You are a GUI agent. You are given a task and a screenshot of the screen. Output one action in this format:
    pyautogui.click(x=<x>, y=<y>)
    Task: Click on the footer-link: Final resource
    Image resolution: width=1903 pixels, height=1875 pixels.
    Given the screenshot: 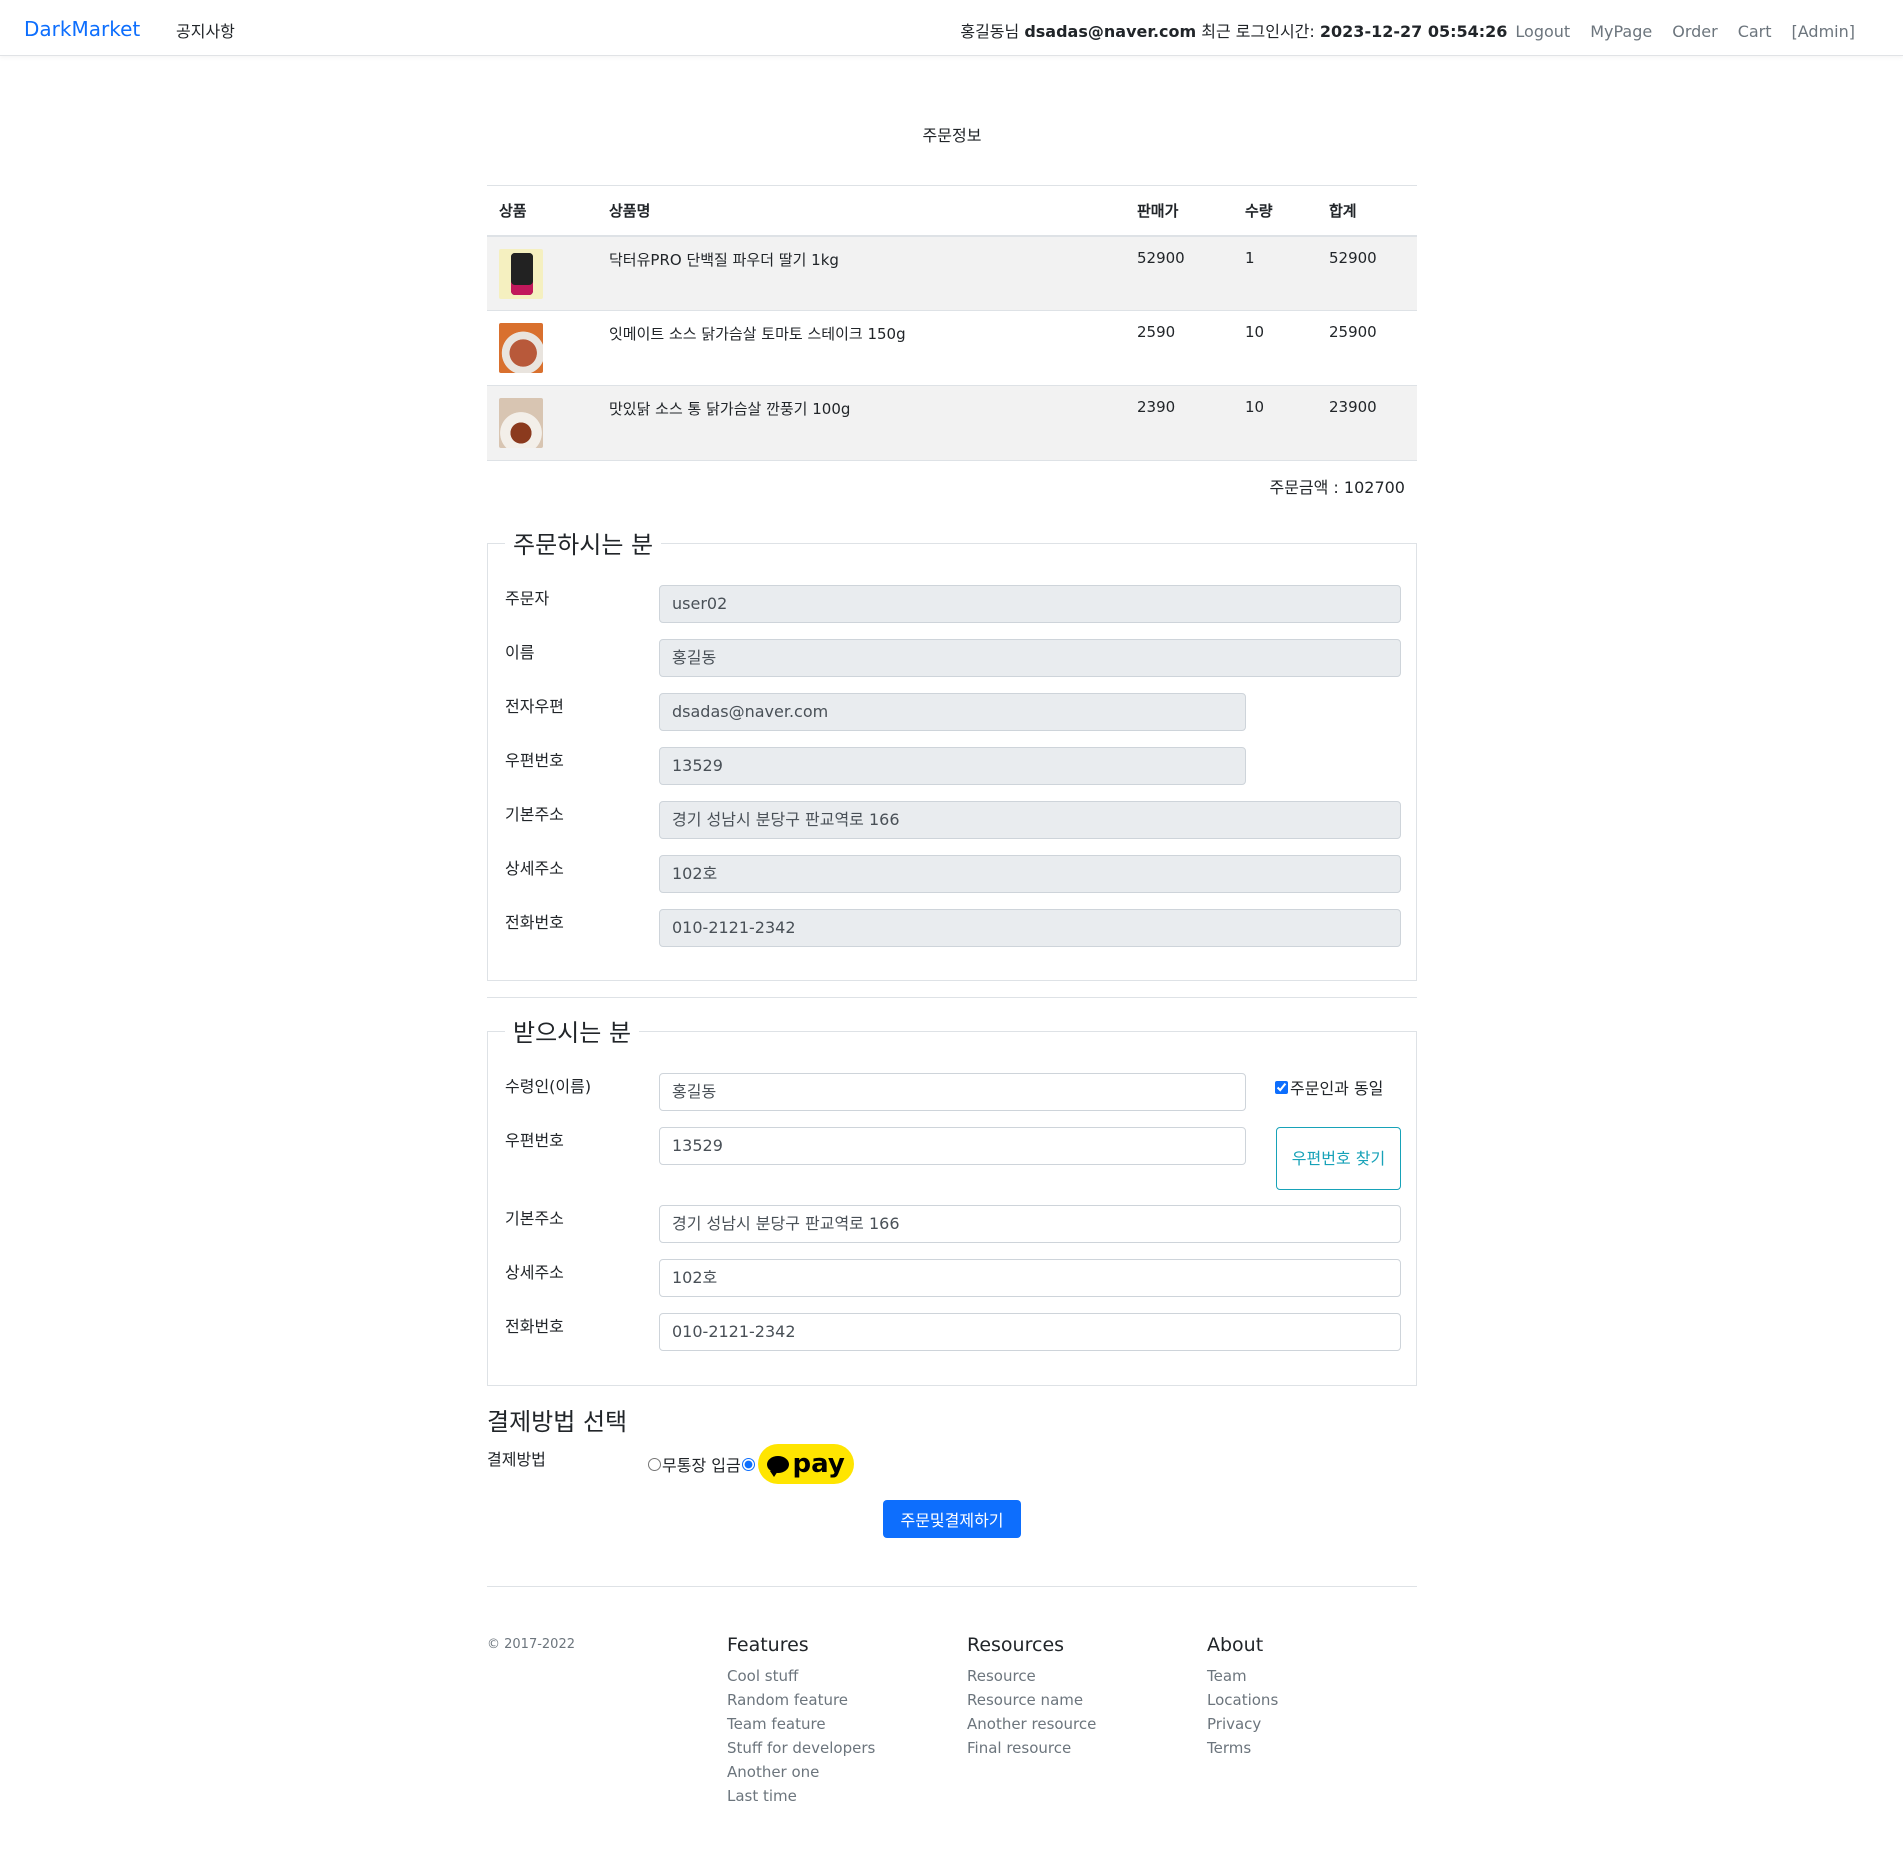 What is the action you would take?
    pyautogui.click(x=1031, y=1748)
    